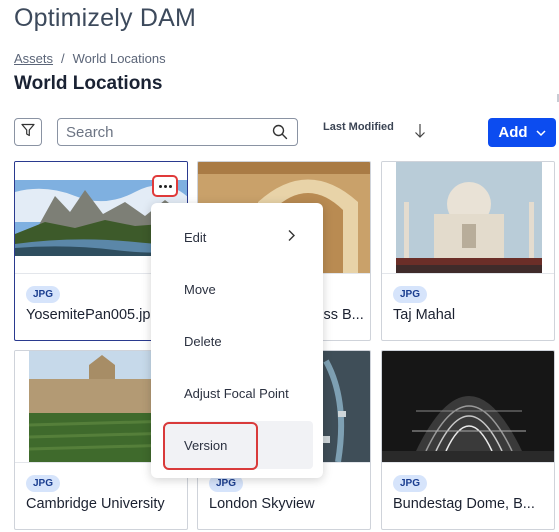 The width and height of the screenshot is (559, 532). I want to click on sort-label: Last Modified, so click(358, 127).